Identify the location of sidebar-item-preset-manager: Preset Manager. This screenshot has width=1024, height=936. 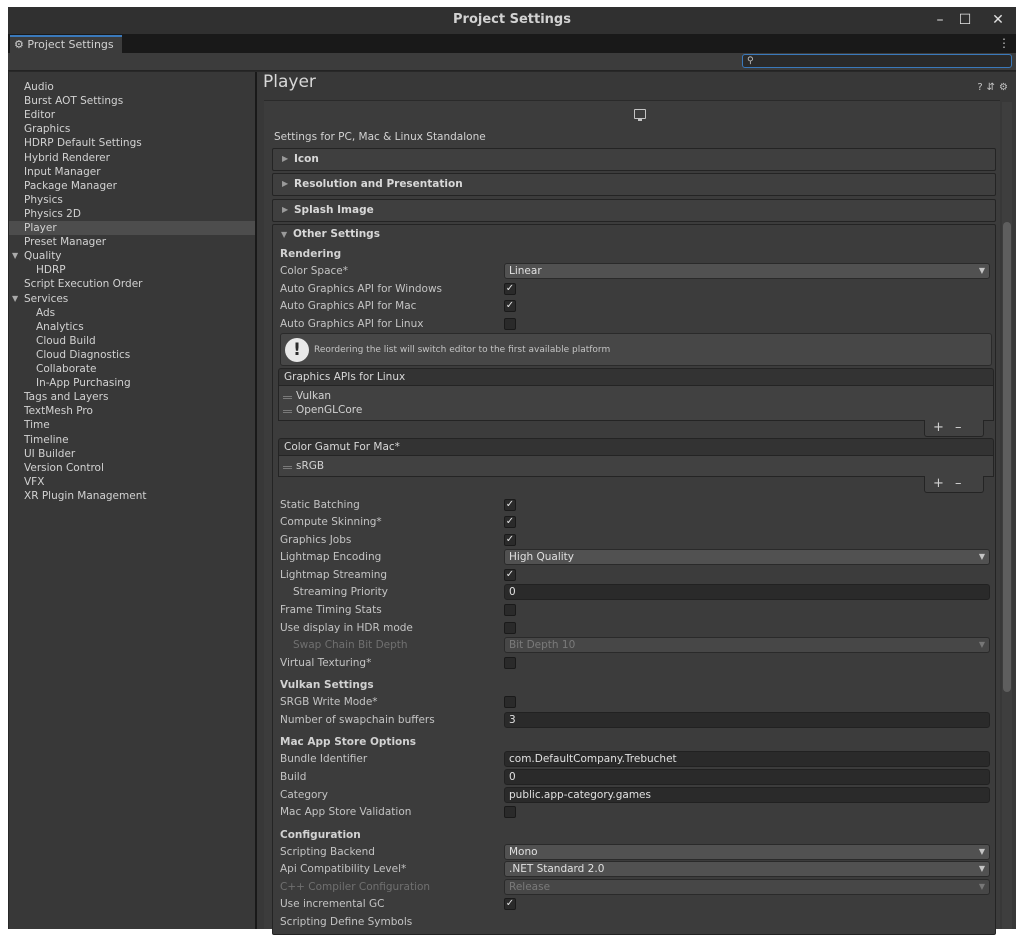
(132, 242).